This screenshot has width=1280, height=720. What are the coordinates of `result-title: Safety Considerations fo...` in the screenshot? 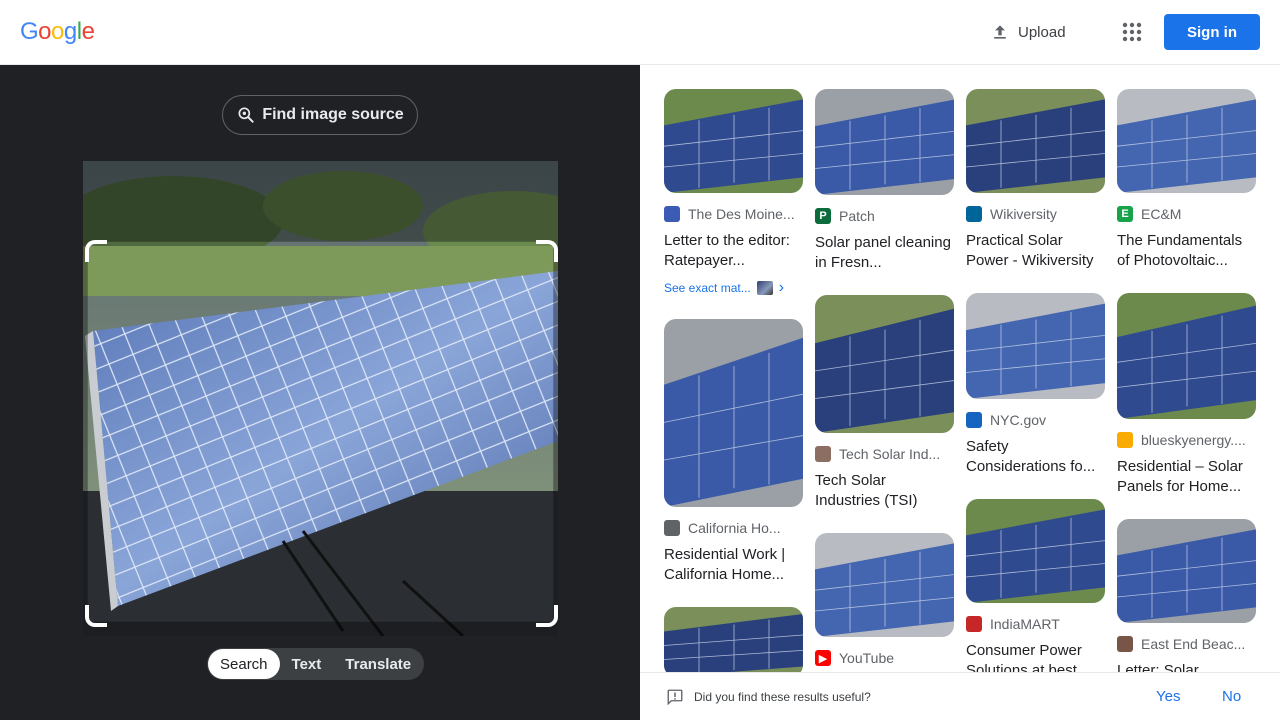 It's located at (1035, 457).